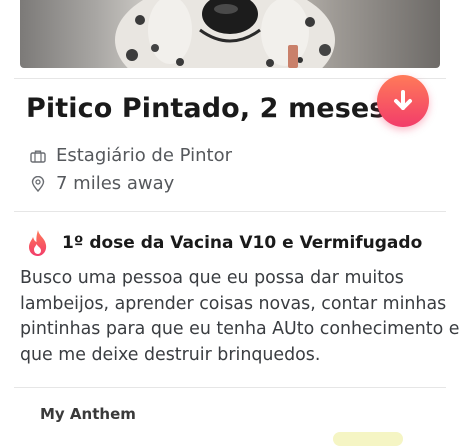 The height and width of the screenshot is (446, 460). I want to click on location-pin-icon, so click(38, 183).